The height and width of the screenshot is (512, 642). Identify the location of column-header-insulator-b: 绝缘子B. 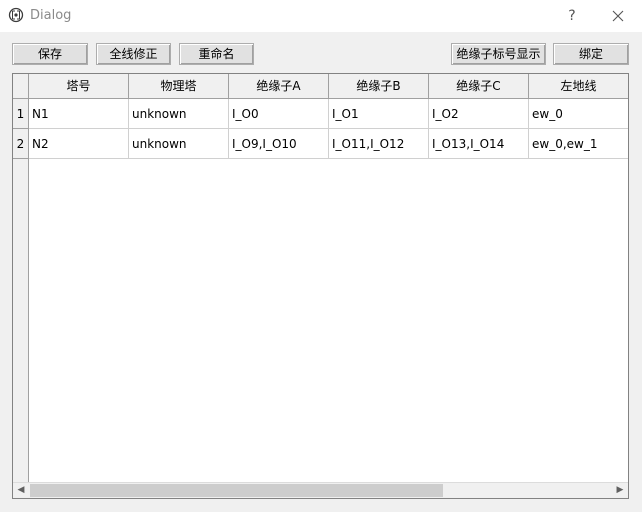
(379, 86).